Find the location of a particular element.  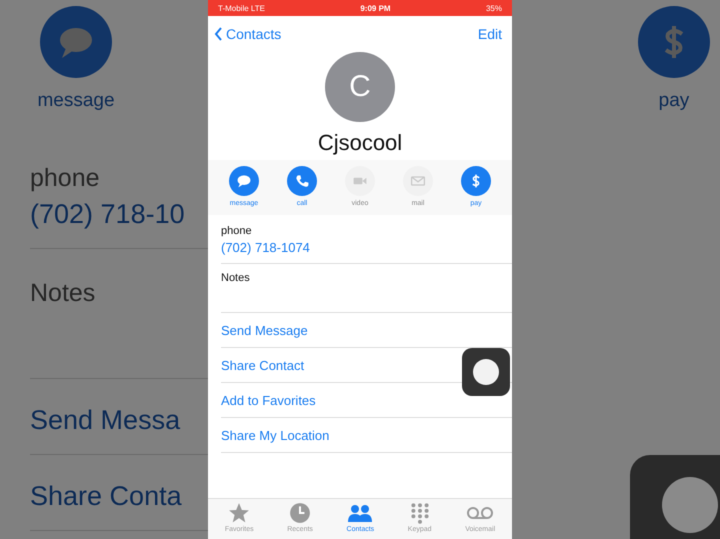

link-text: Share Conta is located at coordinates (106, 496).